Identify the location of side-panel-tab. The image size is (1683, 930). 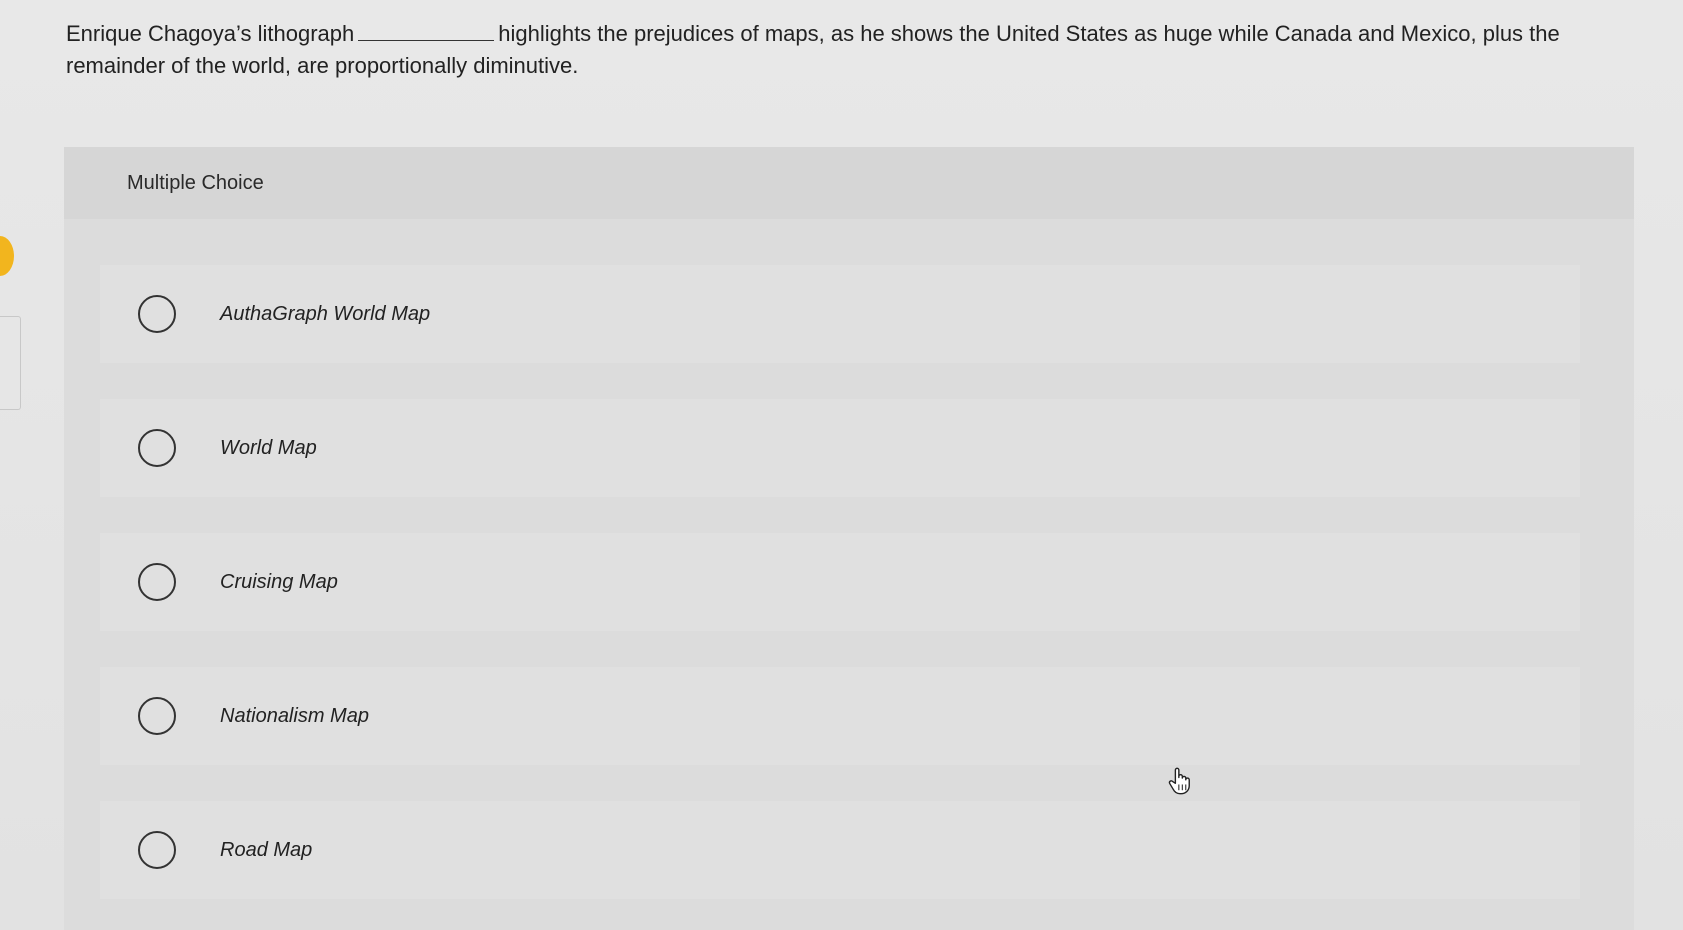
(10, 363).